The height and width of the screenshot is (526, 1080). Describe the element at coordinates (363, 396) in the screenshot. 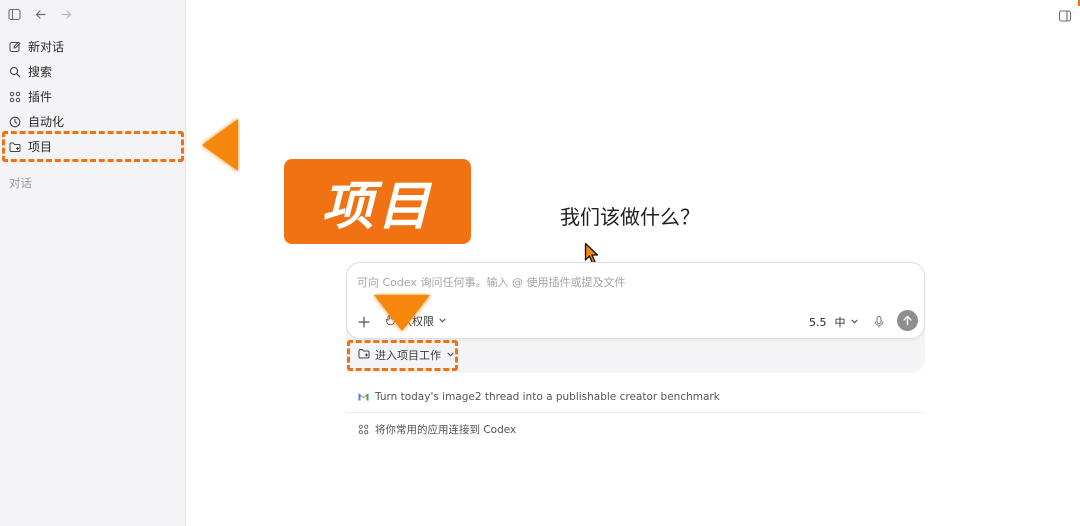

I see `gmail-icon` at that location.